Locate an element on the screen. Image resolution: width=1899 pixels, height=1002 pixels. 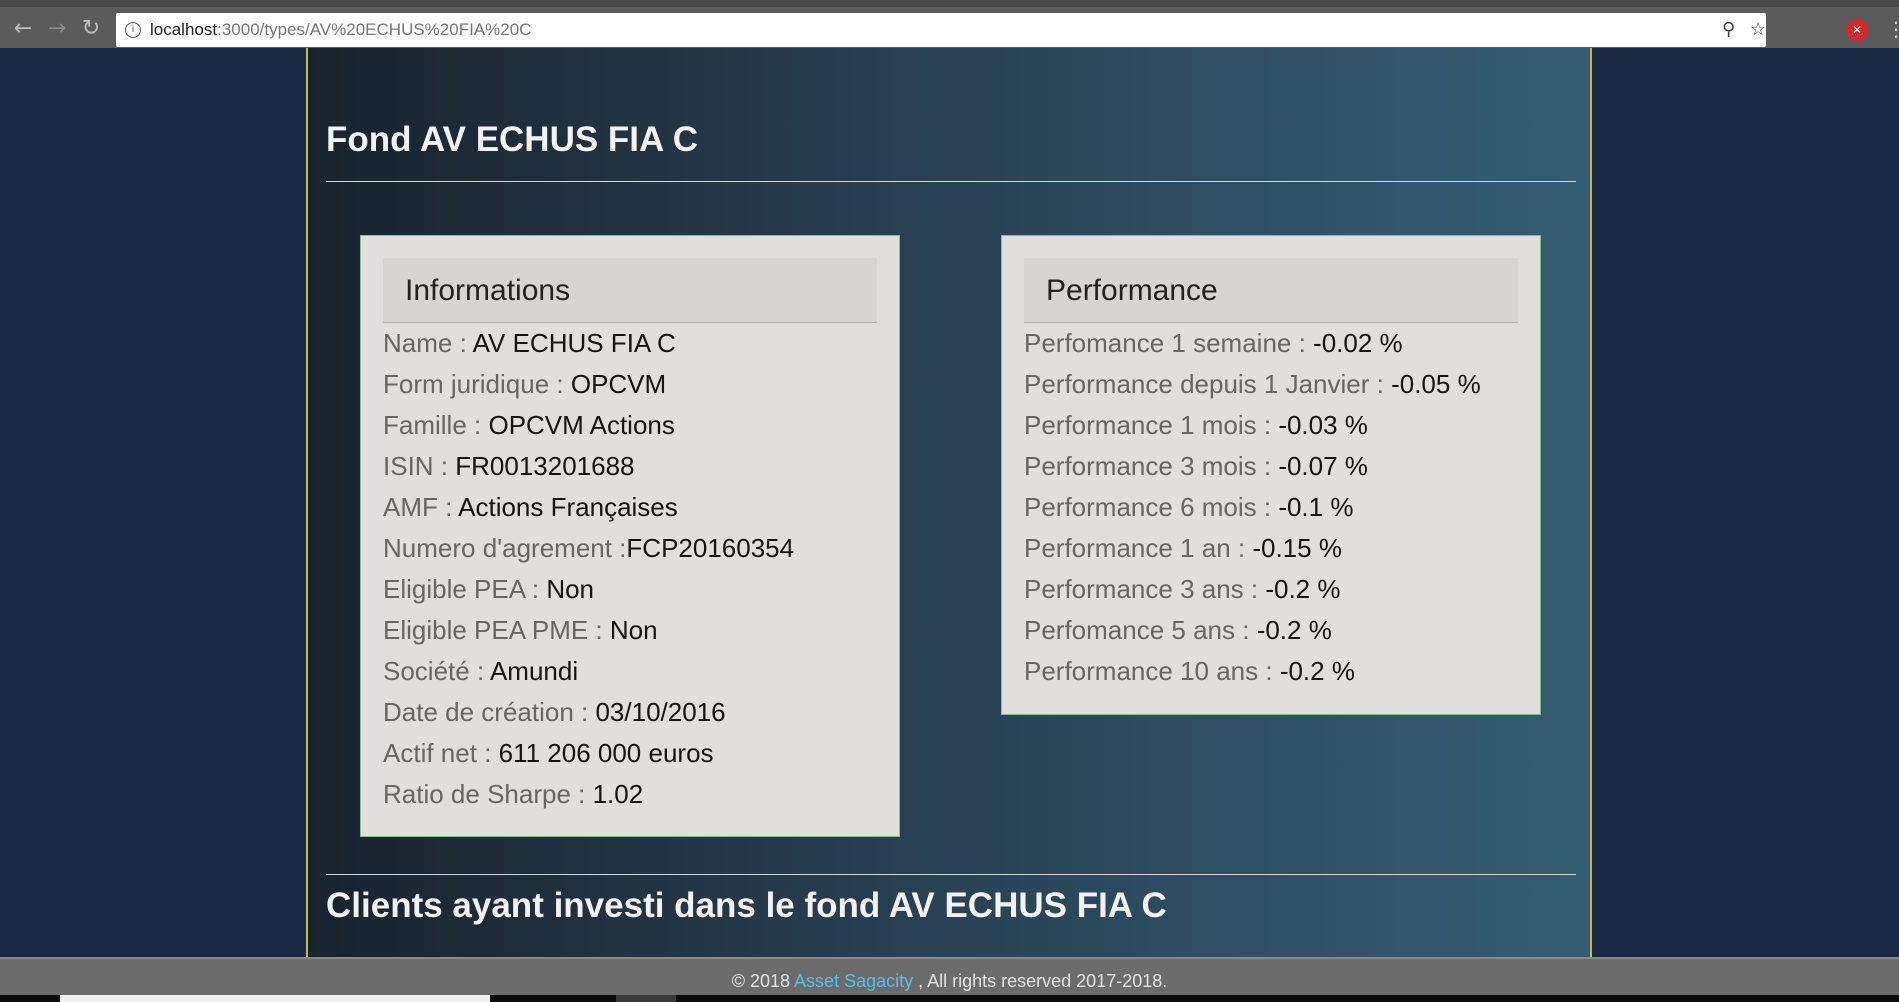
info-value: FR0013201688 is located at coordinates (545, 466).